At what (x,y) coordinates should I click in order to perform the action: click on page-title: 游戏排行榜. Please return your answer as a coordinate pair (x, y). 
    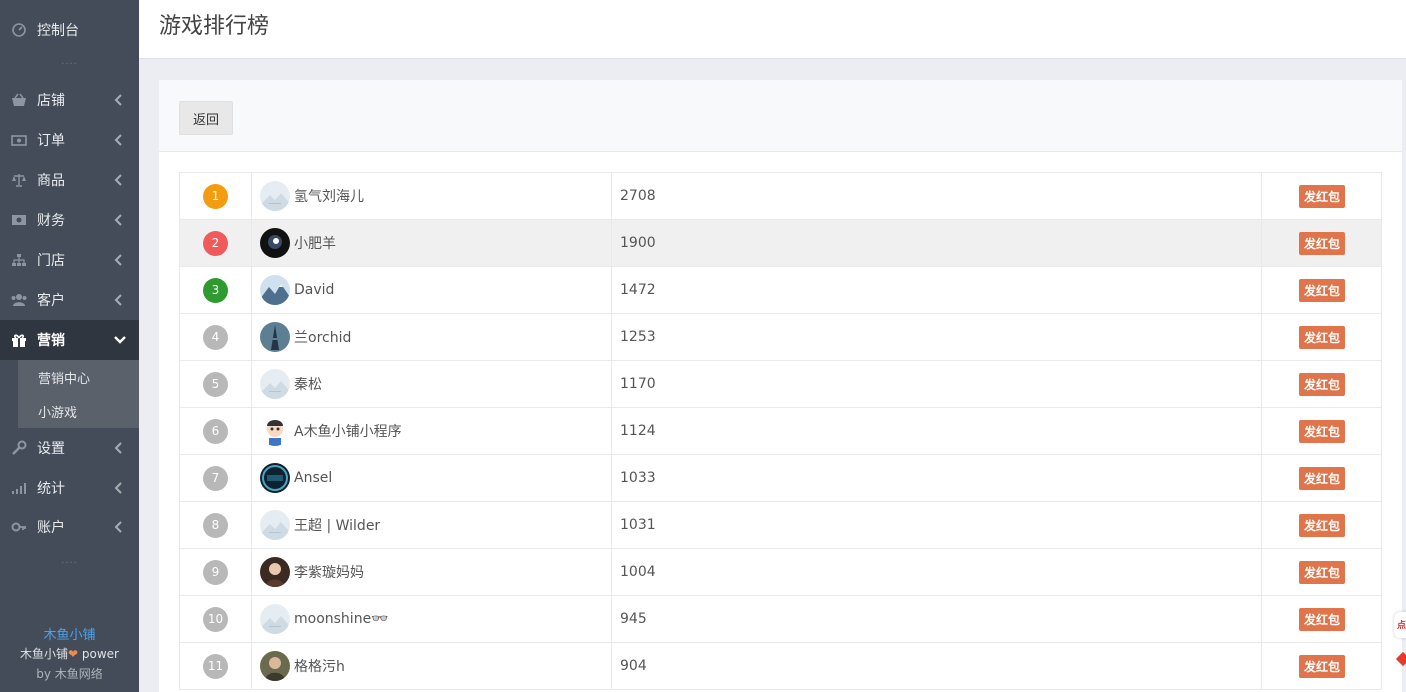
    Looking at the image, I should click on (214, 26).